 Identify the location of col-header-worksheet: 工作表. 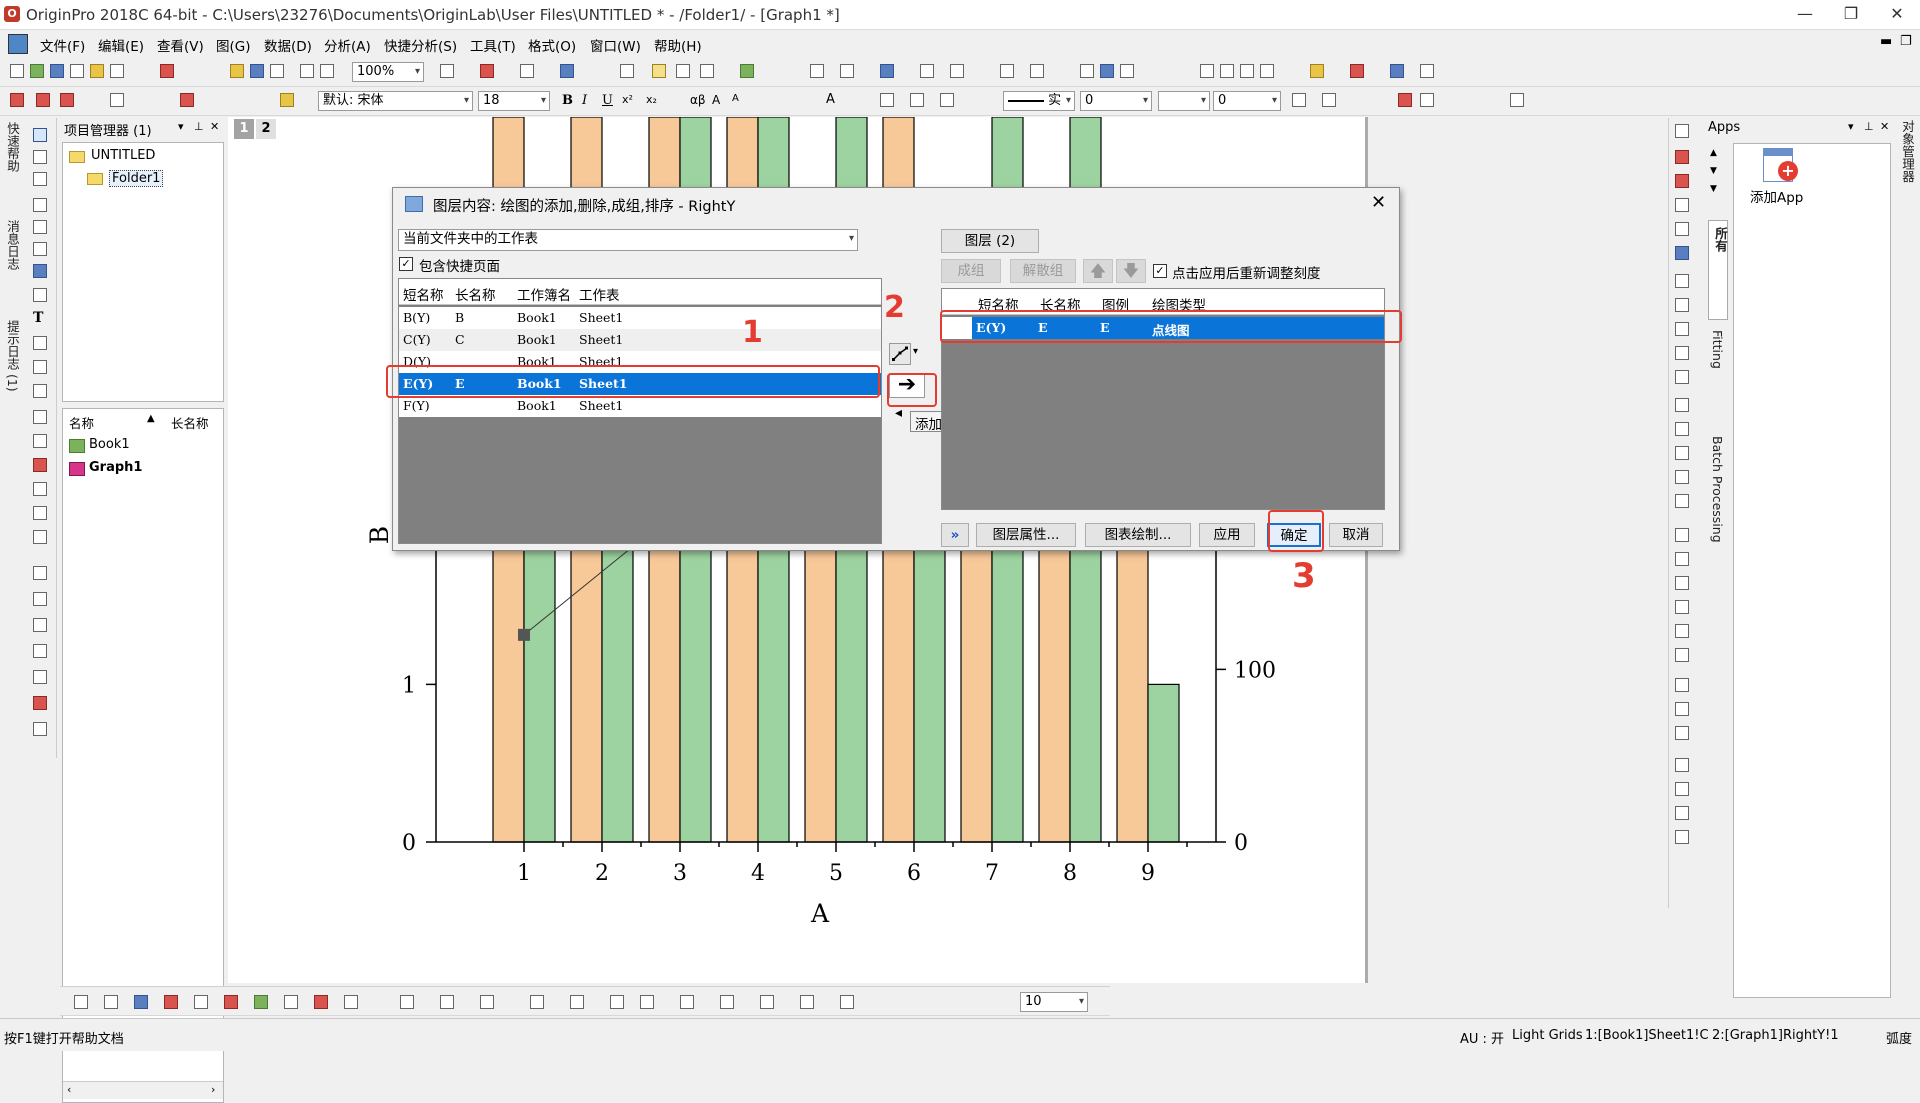
(599, 294).